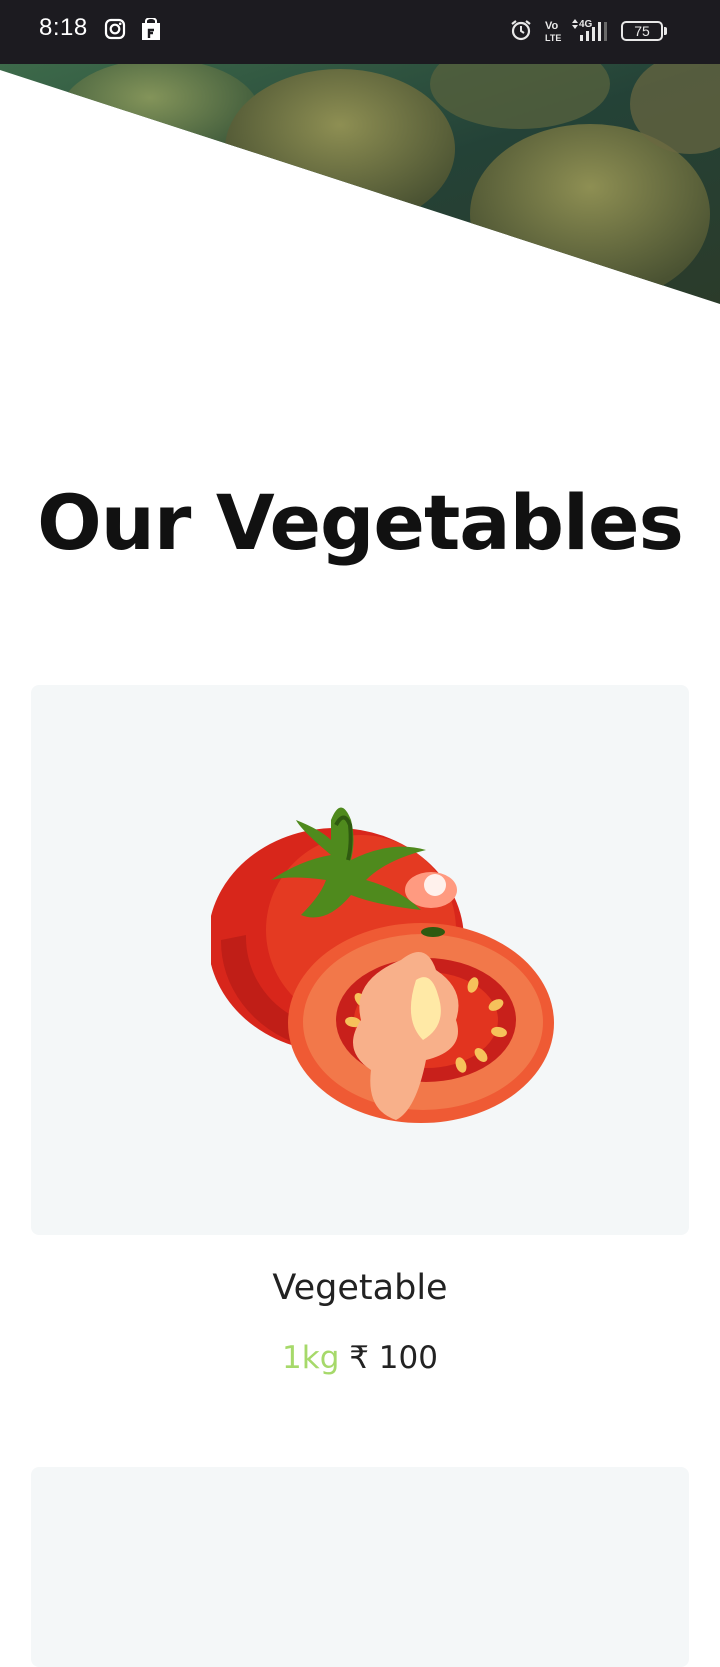  I want to click on status-bar: 8:18 Vo LTE 4G 75, so click(360, 32).